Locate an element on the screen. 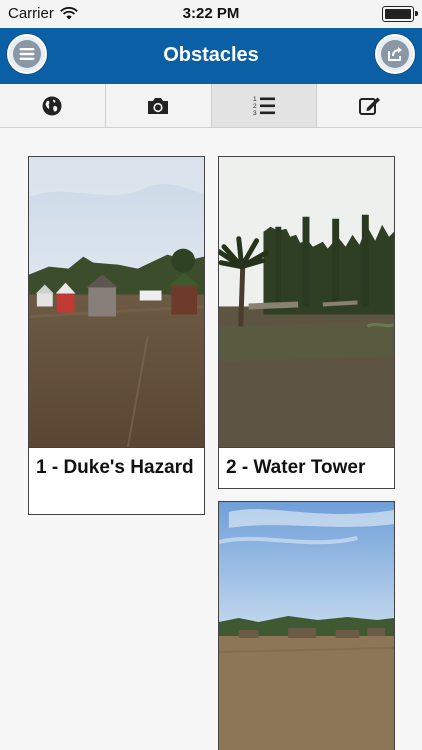 The image size is (422, 750). globe-icon is located at coordinates (52, 105).